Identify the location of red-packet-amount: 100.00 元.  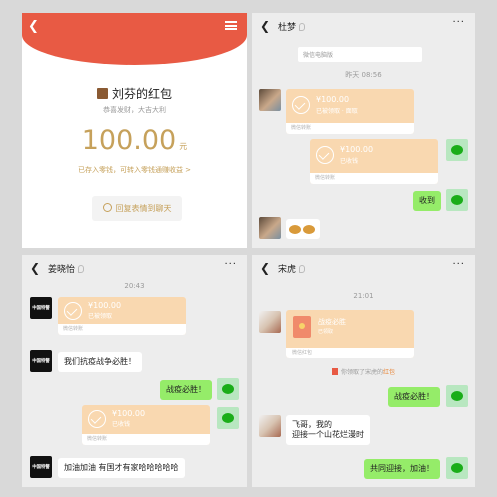
(134, 140).